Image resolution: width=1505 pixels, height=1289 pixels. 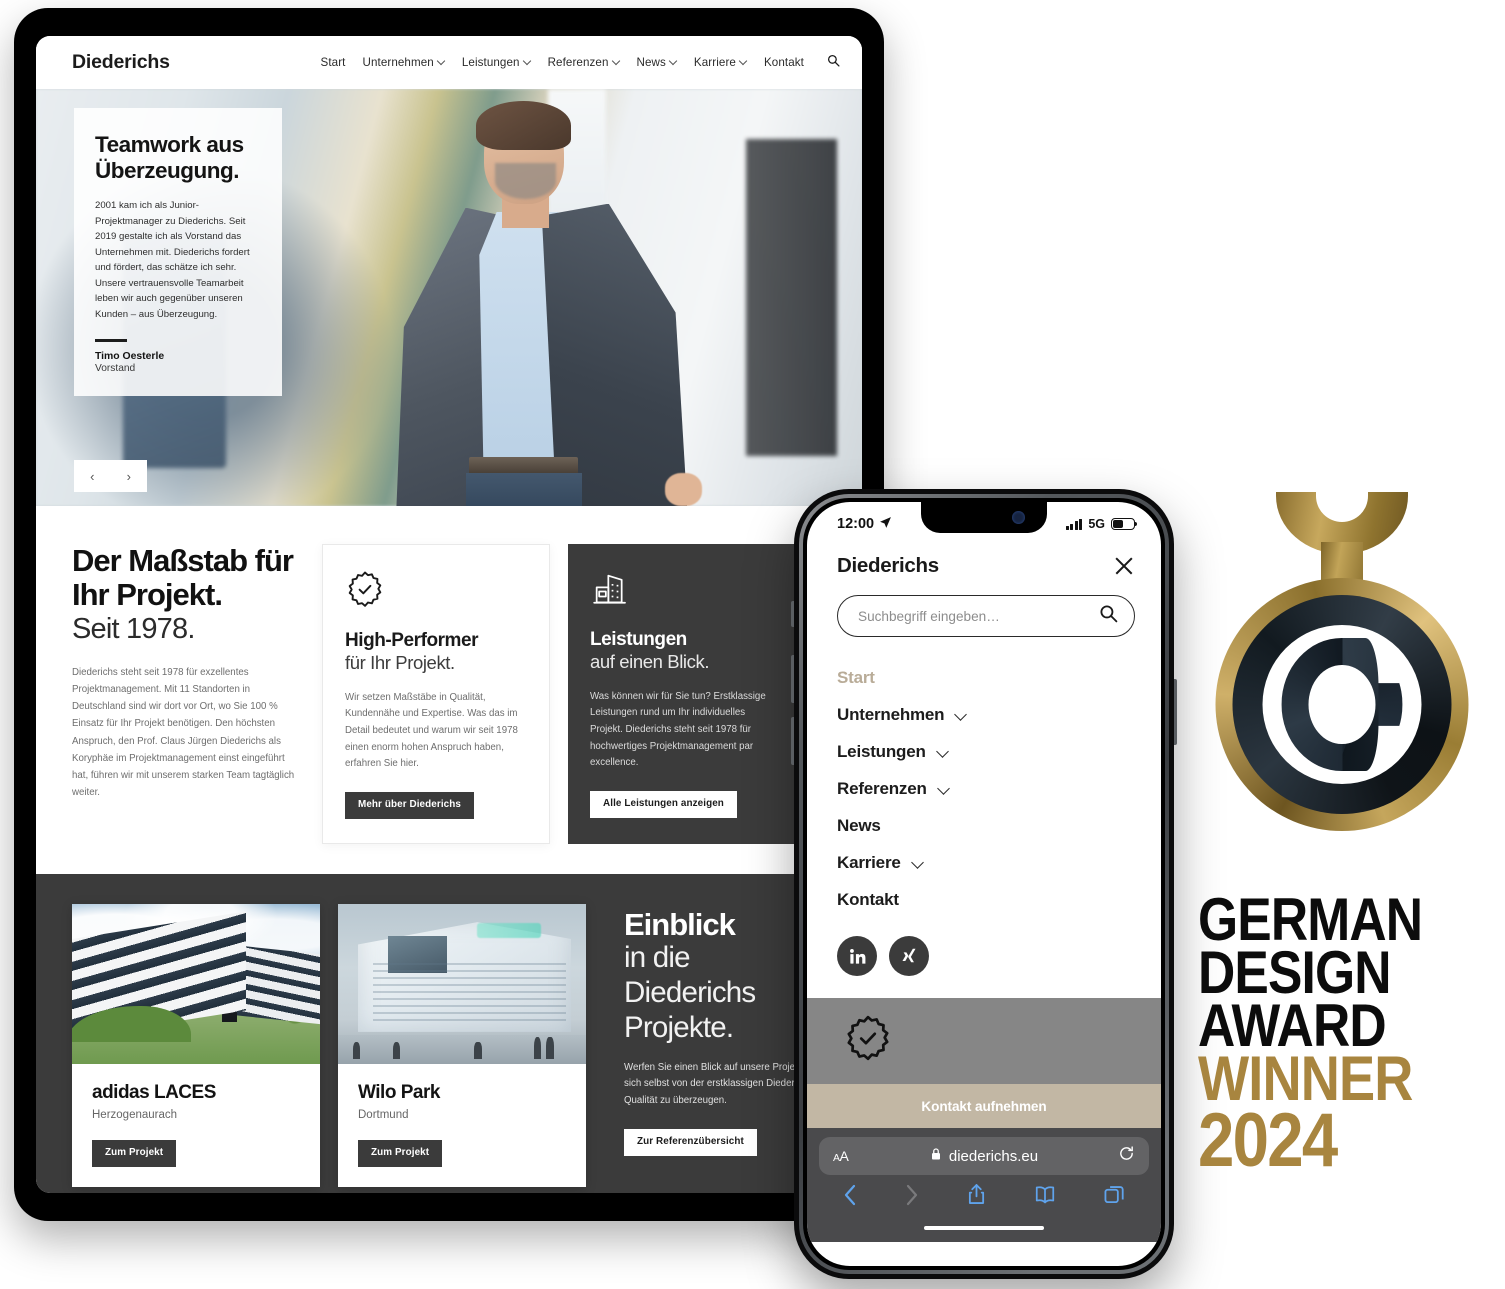 I want to click on location-arrow-icon, so click(x=885, y=524).